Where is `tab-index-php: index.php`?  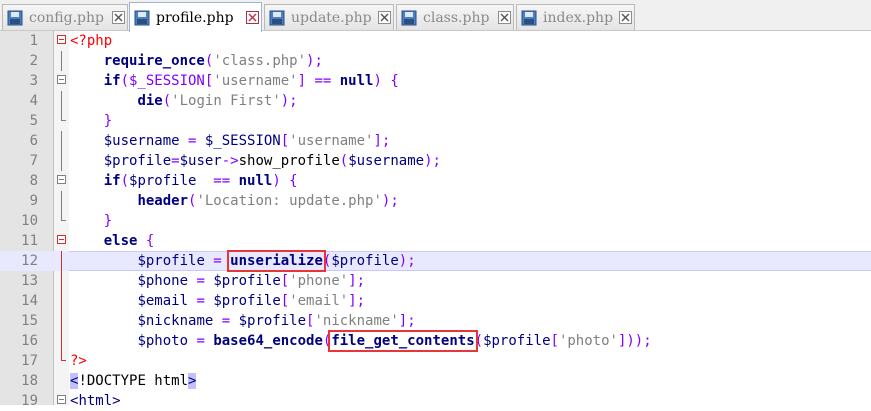 tab-index-php: index.php is located at coordinates (575, 17).